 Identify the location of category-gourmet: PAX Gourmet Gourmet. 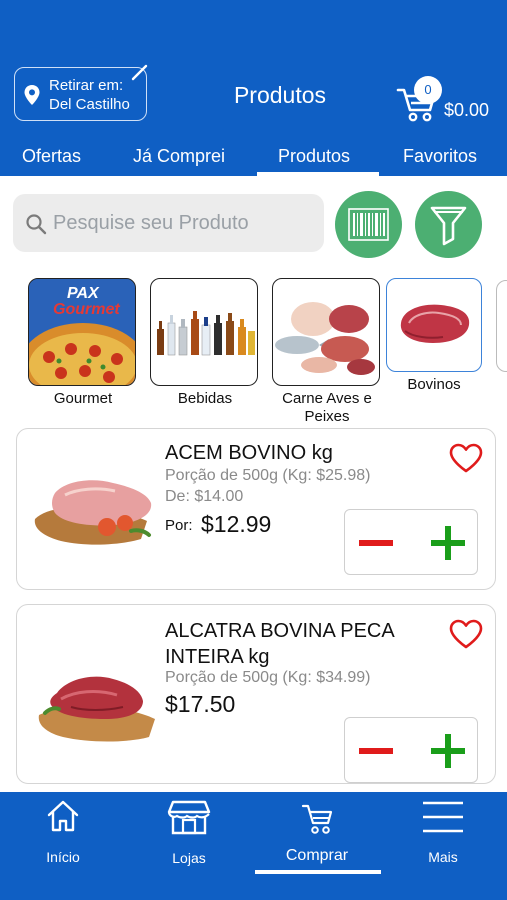
(83, 343).